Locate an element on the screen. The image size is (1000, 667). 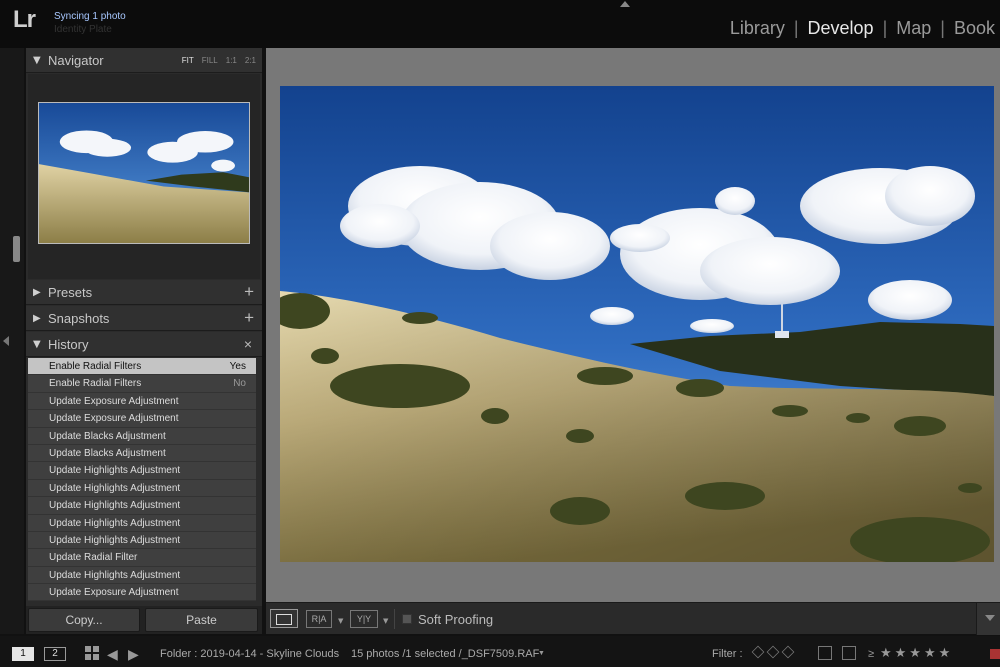
grid-view-icon is located at coordinates (92, 653).